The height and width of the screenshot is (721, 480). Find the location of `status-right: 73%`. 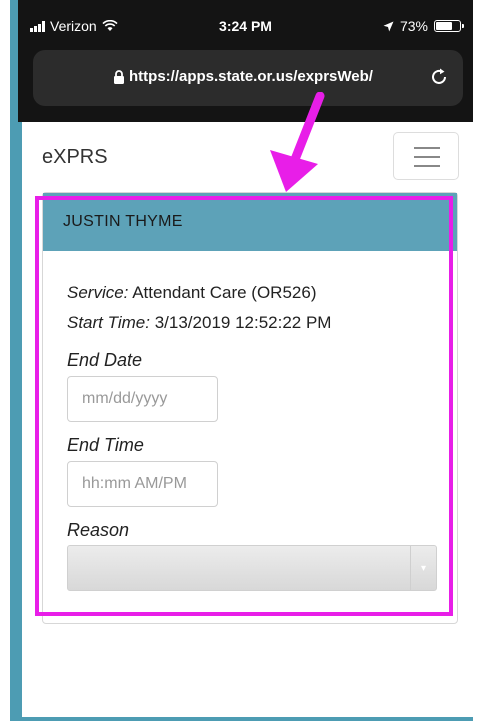

status-right: 73% is located at coordinates (423, 26).